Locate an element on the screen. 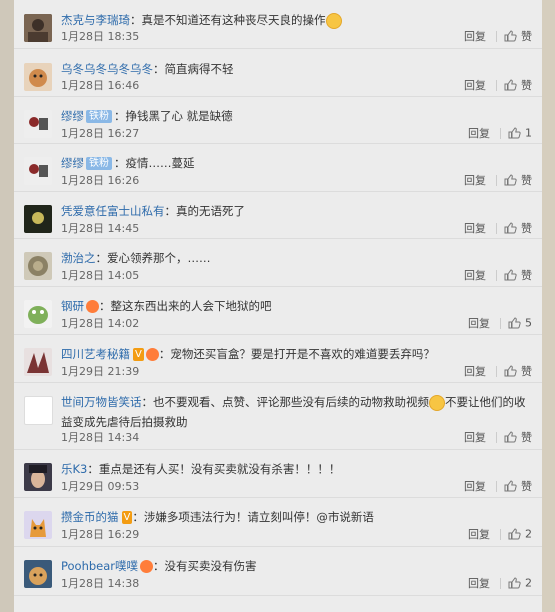 This screenshot has height=612, width=555. like-button: 1 is located at coordinates (520, 133).